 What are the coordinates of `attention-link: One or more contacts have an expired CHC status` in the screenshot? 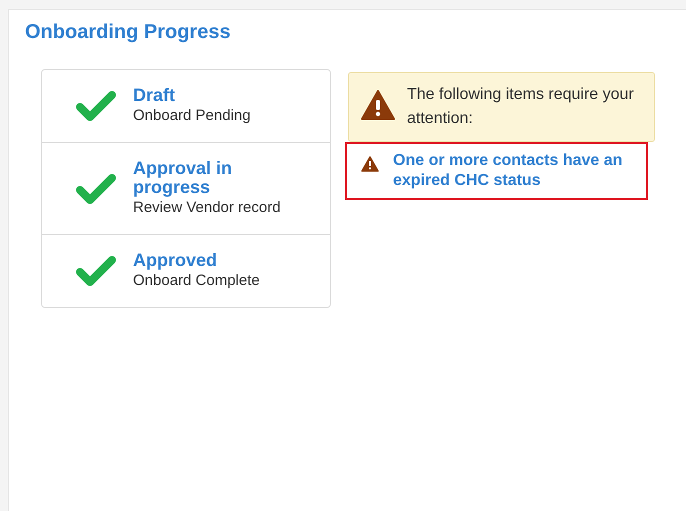 It's located at (516, 171).